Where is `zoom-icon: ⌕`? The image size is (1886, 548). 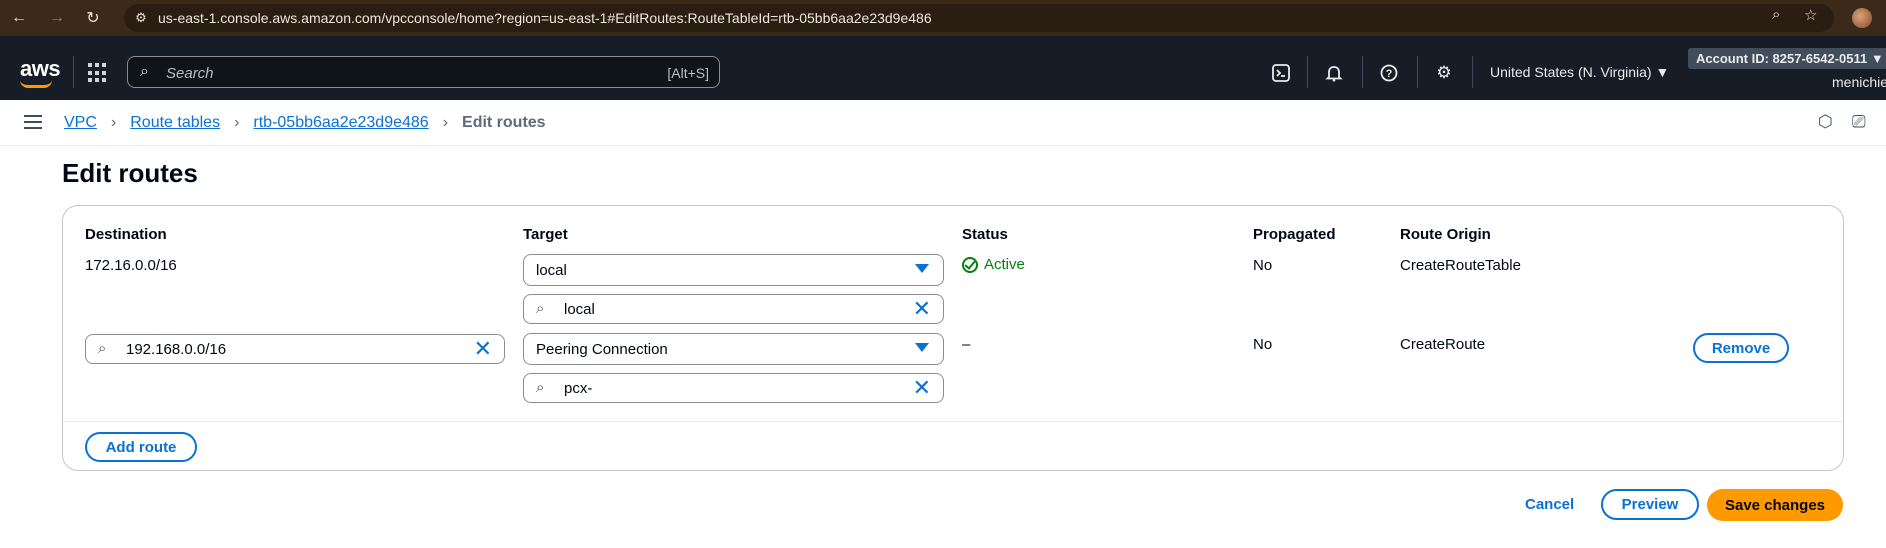 zoom-icon: ⌕ is located at coordinates (1776, 14).